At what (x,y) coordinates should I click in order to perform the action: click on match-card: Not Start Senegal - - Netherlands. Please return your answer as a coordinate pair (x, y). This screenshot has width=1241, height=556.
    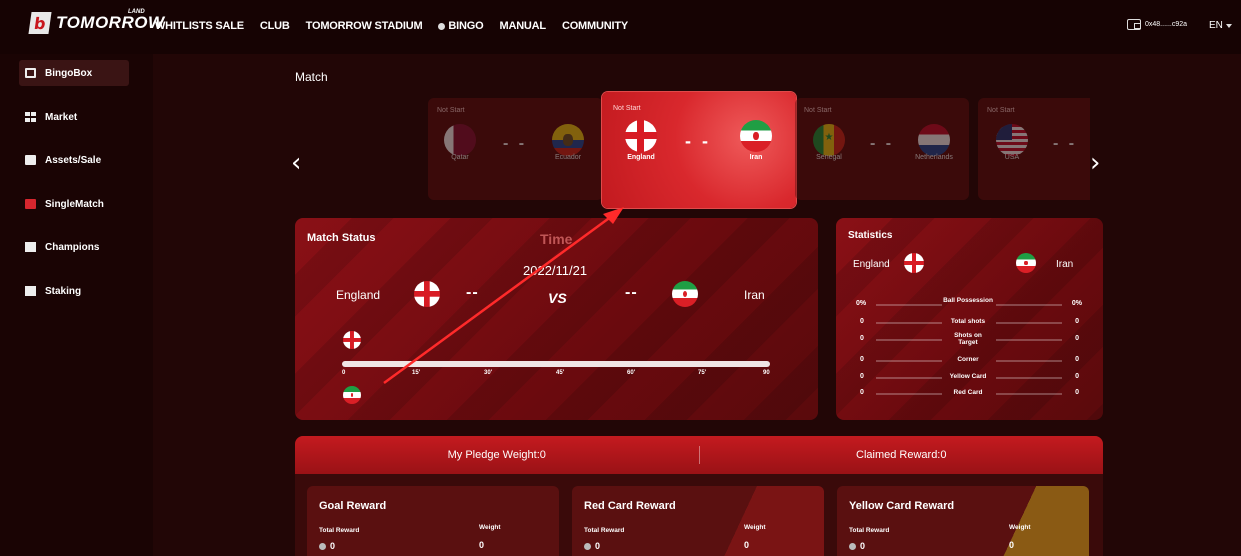
    Looking at the image, I should click on (882, 149).